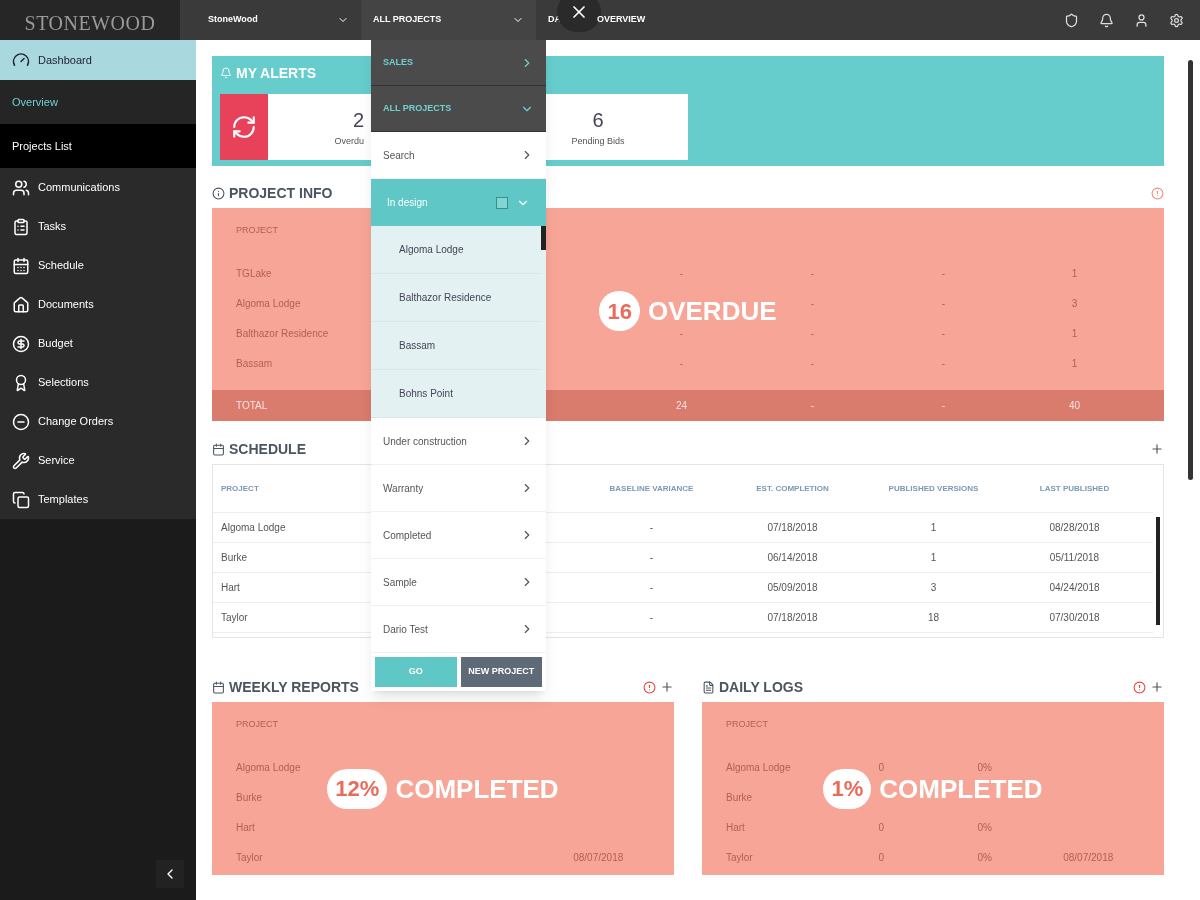 This screenshot has height=900, width=1200. Describe the element at coordinates (1071, 20) in the screenshot. I see `shield-icon` at that location.